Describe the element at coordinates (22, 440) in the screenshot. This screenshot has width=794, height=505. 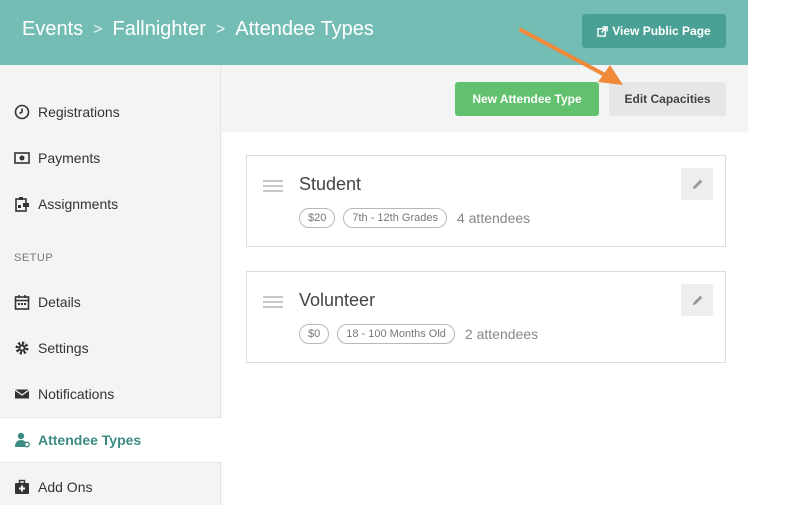
I see `attendee-icon` at that location.